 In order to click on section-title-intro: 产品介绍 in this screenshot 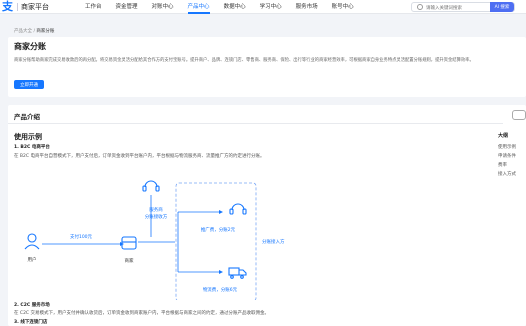, I will do `click(27, 117)`.